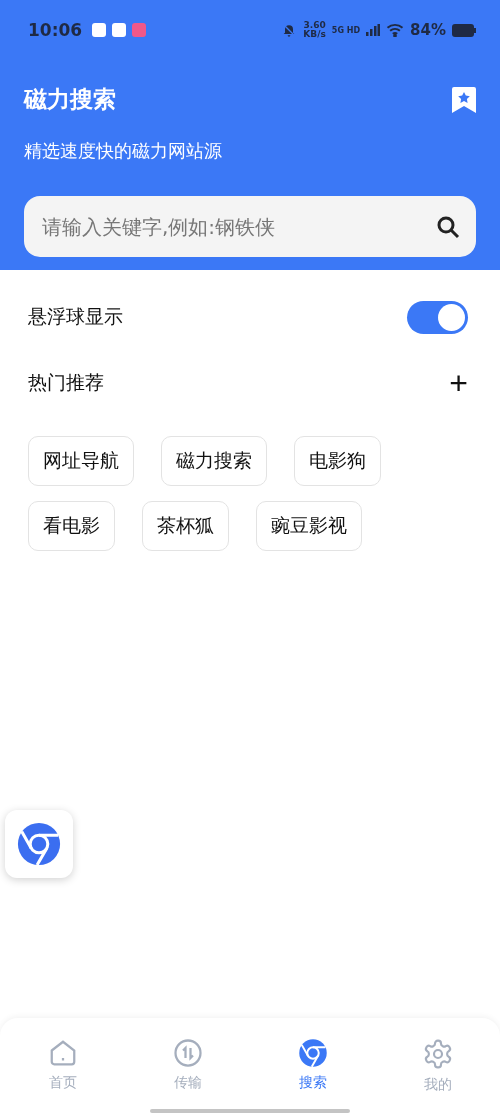 The image size is (500, 1115). What do you see at coordinates (314, 25) in the screenshot?
I see `network-speed: 3.60` at bounding box center [314, 25].